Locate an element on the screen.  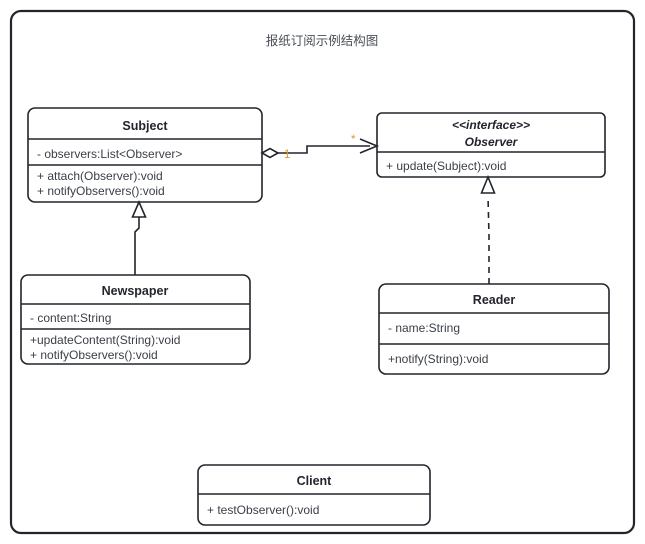
newspaper-method-2: + notifyObservers():void is located at coordinates (94, 355).